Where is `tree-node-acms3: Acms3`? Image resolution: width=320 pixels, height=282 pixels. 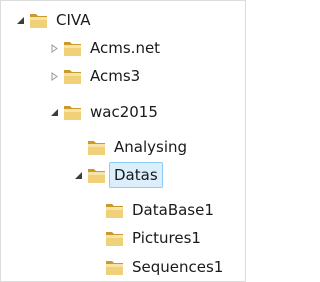
tree-node-acms3: Acms3 is located at coordinates (94, 76).